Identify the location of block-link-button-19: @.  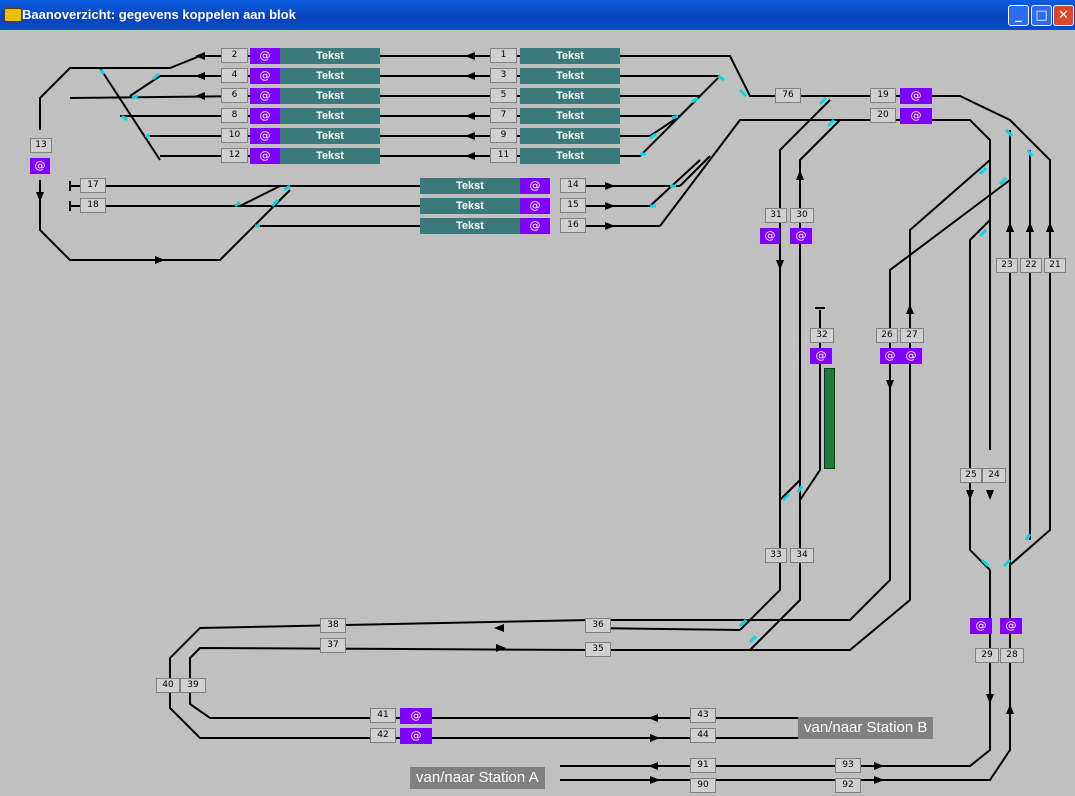
(916, 96).